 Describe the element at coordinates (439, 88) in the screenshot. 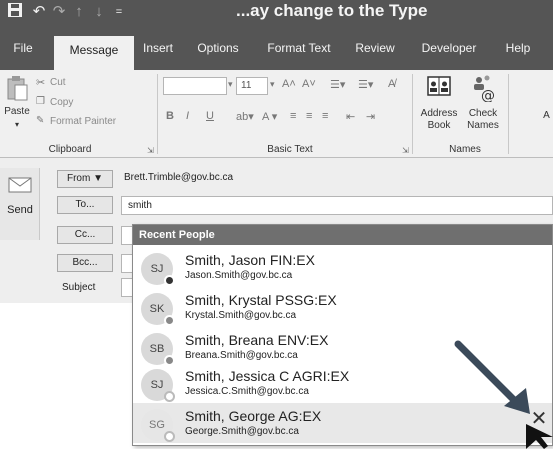

I see `address-book-icon` at that location.